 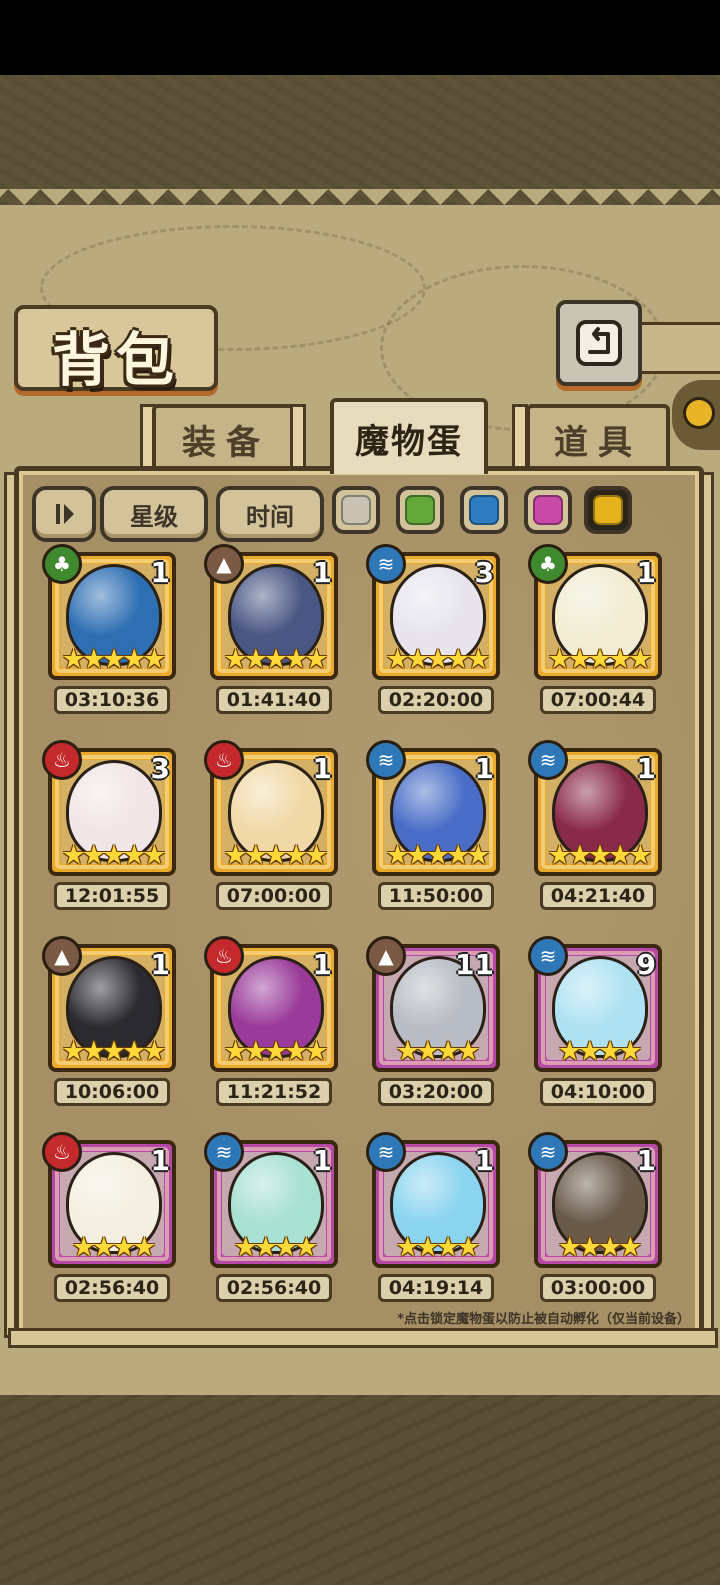 I want to click on lock-hint-text: *点击锁定魔物蛋以防止被自动孵化（仅当前设备）, so click(x=543, y=1319).